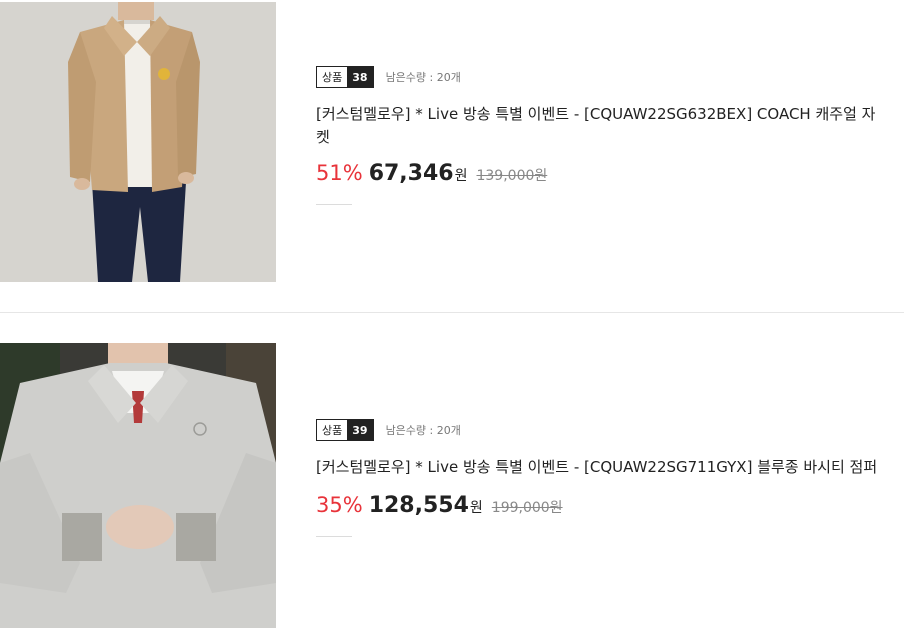 This screenshot has height=628, width=904. What do you see at coordinates (360, 77) in the screenshot?
I see `badge-number: 38` at bounding box center [360, 77].